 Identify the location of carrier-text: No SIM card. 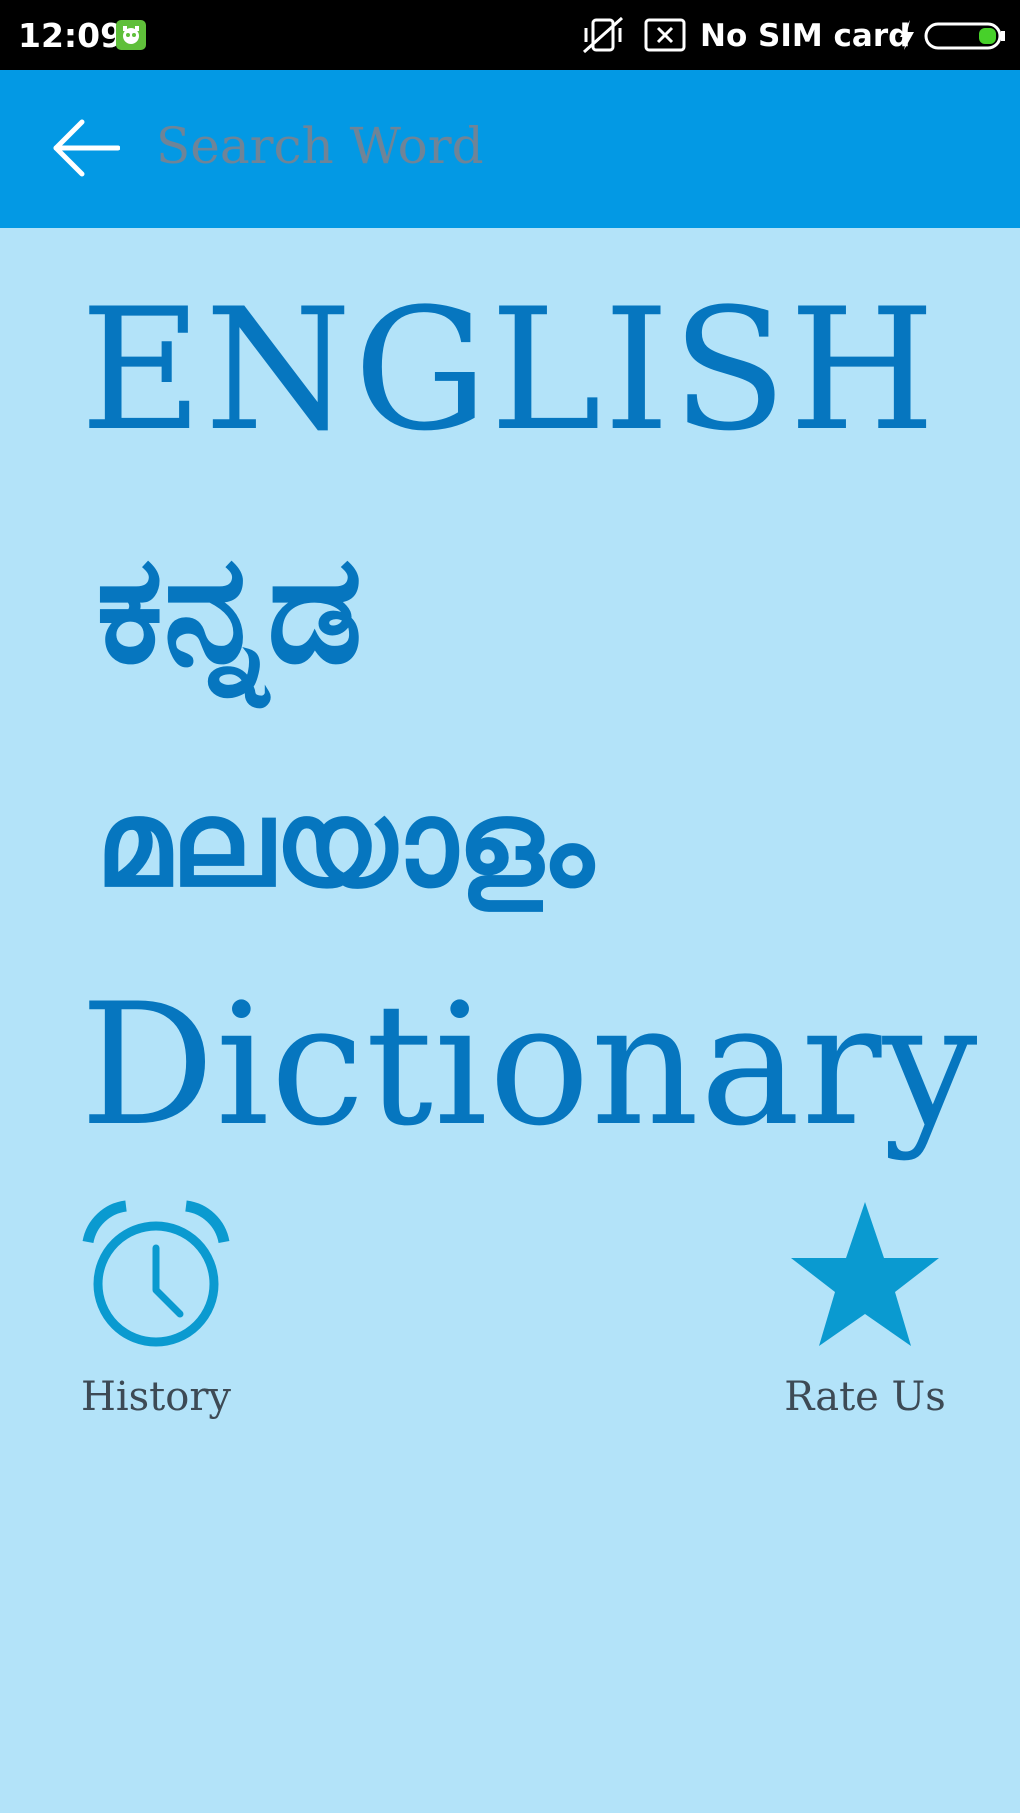
(805, 36).